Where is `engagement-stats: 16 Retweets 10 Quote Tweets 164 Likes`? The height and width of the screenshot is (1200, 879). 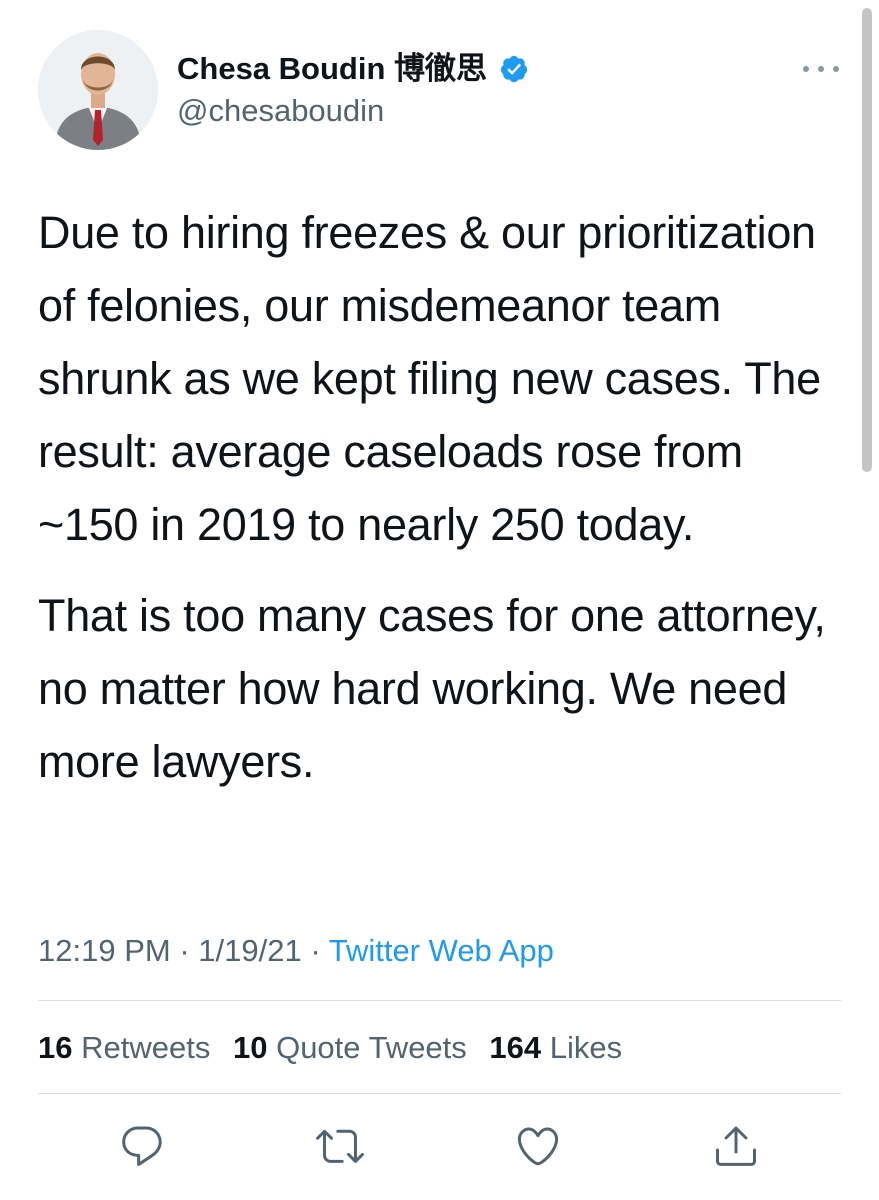
engagement-stats: 16 Retweets 10 Quote Tweets 164 Likes is located at coordinates (337, 1048).